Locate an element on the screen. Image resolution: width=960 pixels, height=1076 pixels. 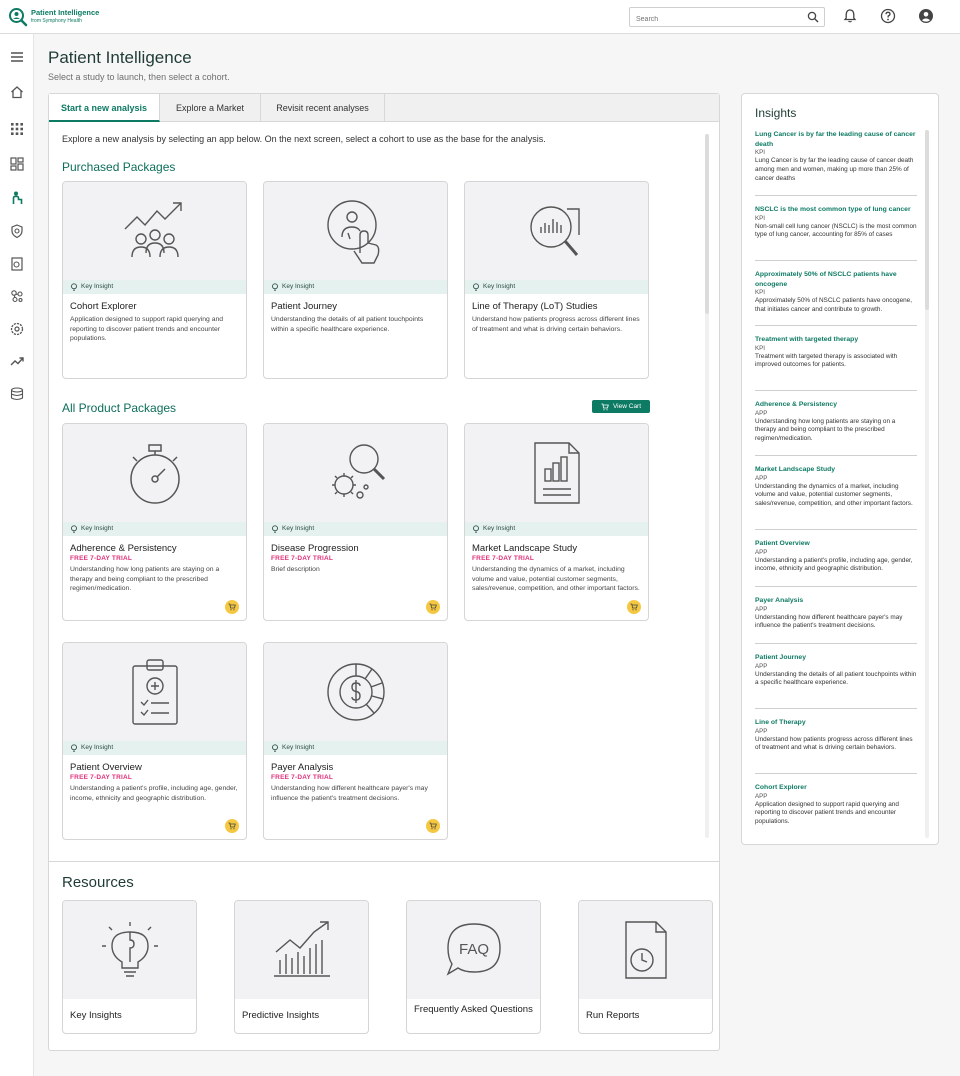
insight-heading: Line of Therapy is located at coordinates (836, 723).